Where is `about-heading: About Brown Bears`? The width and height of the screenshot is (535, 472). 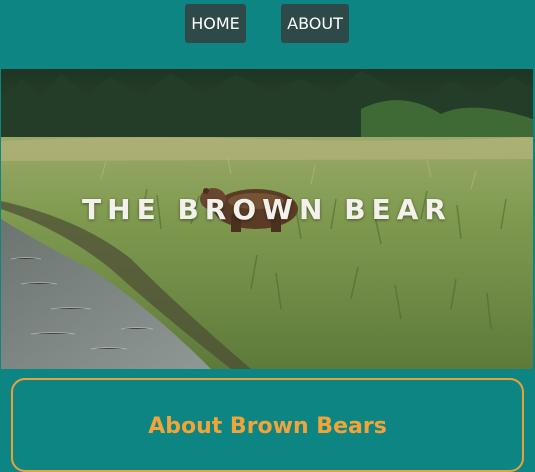
about-heading: About Brown Bears is located at coordinates (267, 426).